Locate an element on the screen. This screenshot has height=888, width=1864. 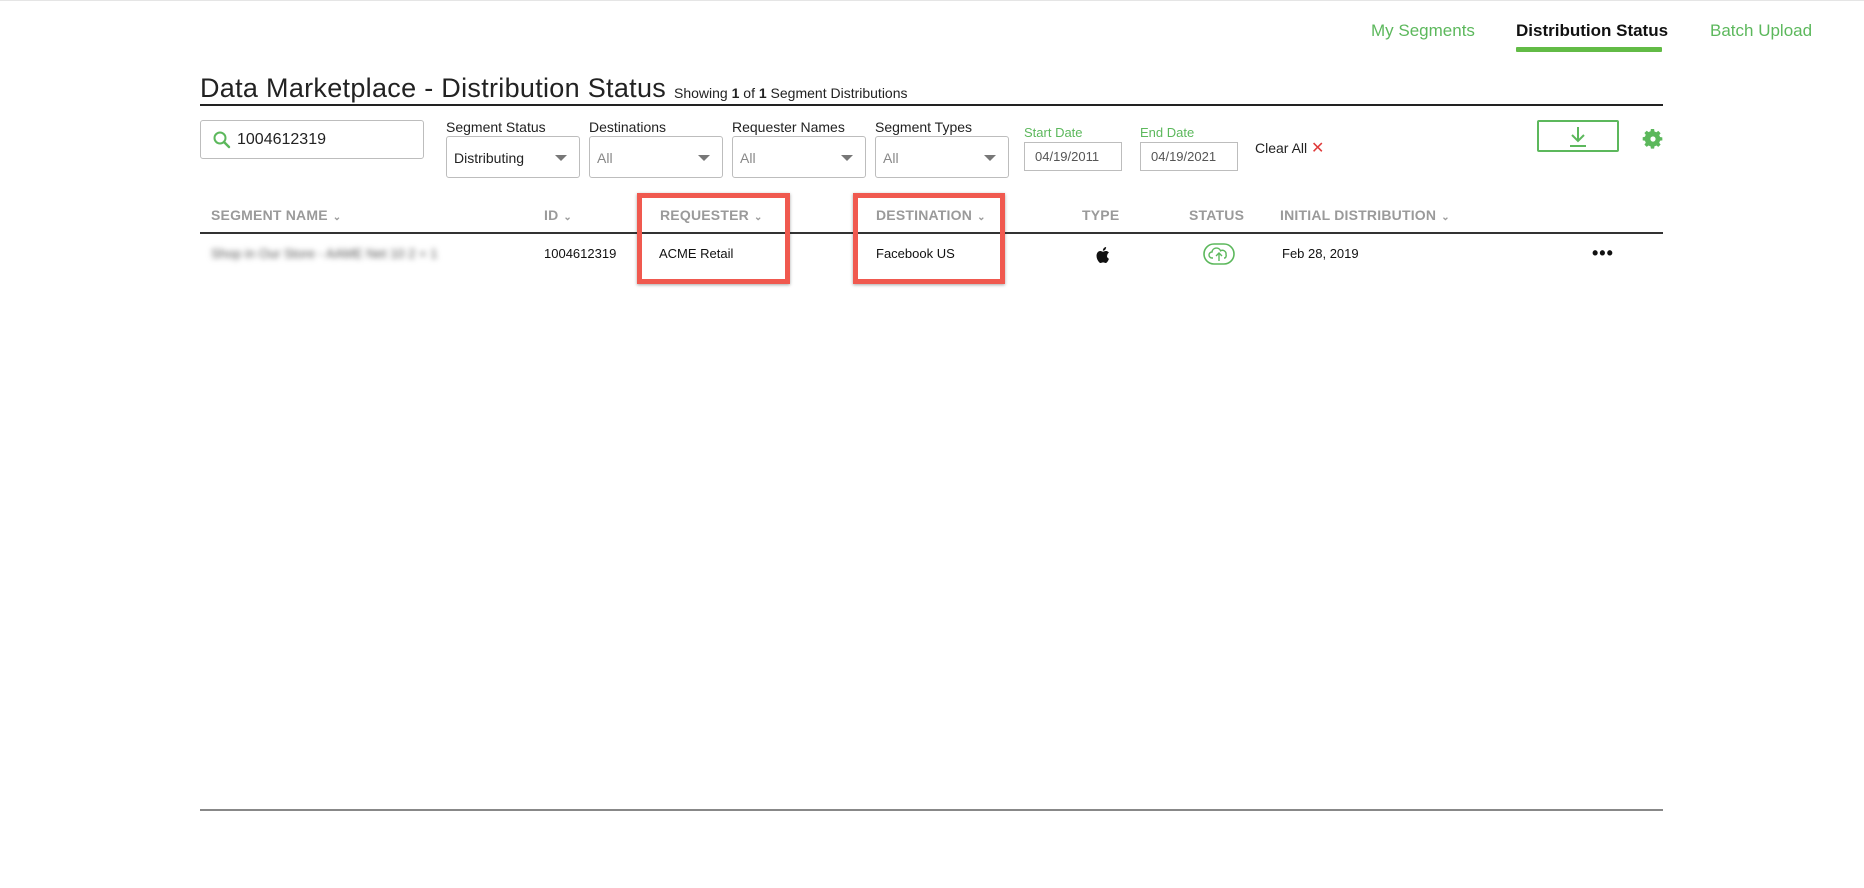
table-footer-divider is located at coordinates (931, 810).